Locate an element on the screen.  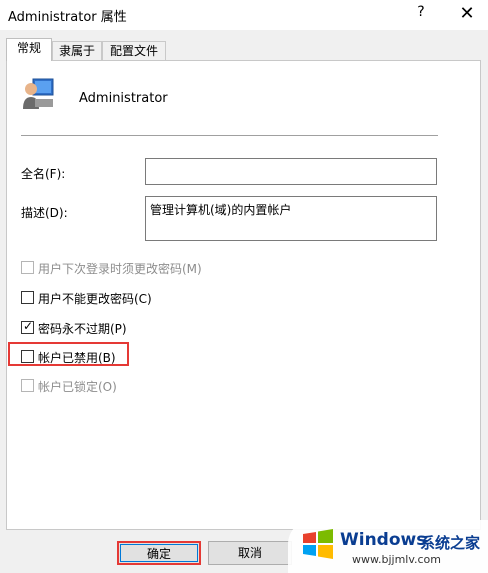
tab-profile: 配置文件 is located at coordinates (134, 51).